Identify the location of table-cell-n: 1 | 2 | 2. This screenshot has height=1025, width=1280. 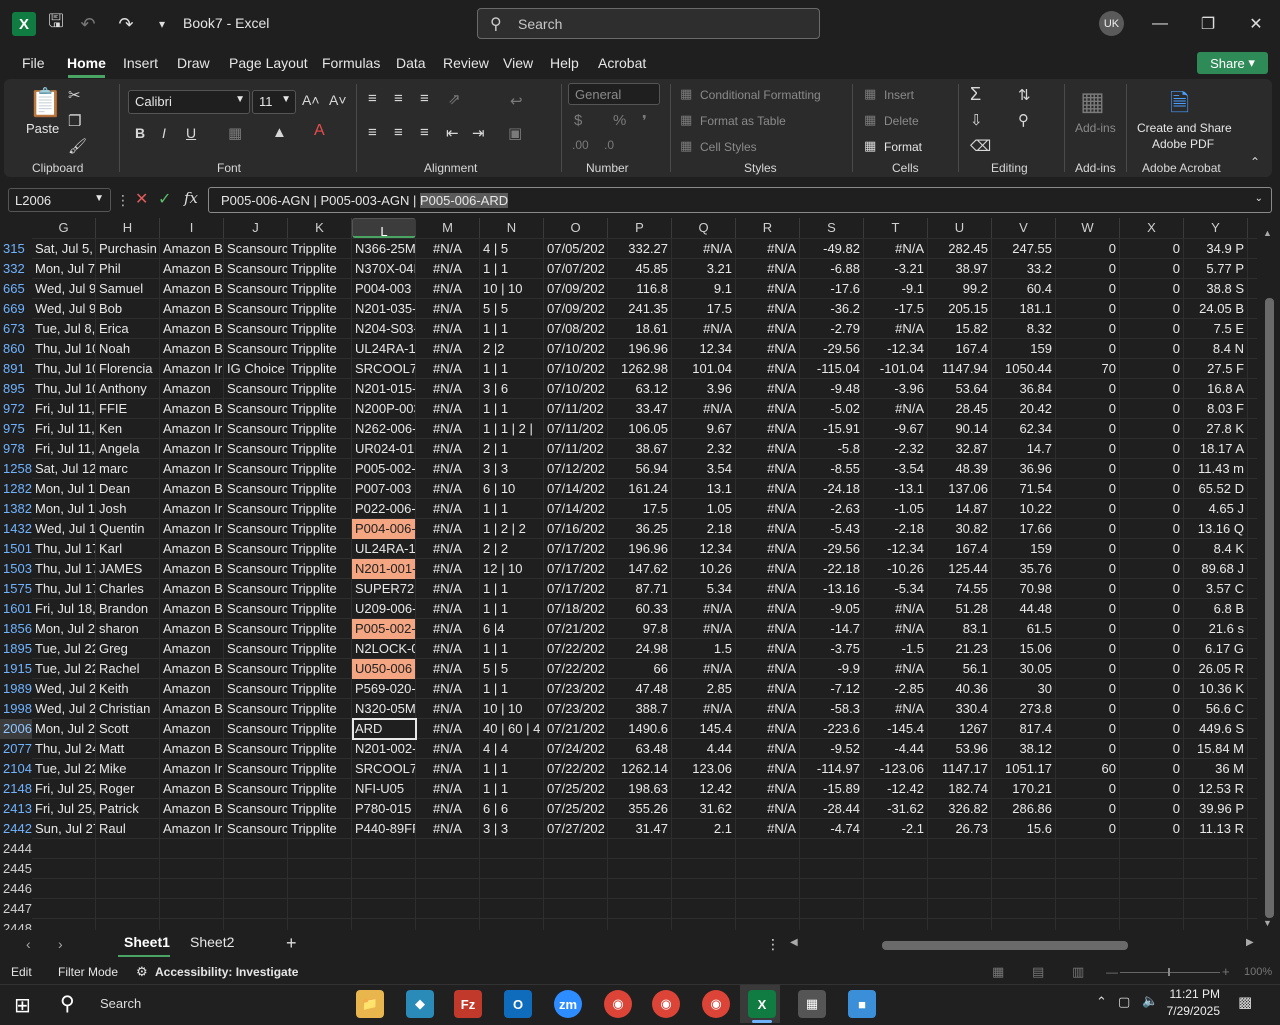
(511, 529).